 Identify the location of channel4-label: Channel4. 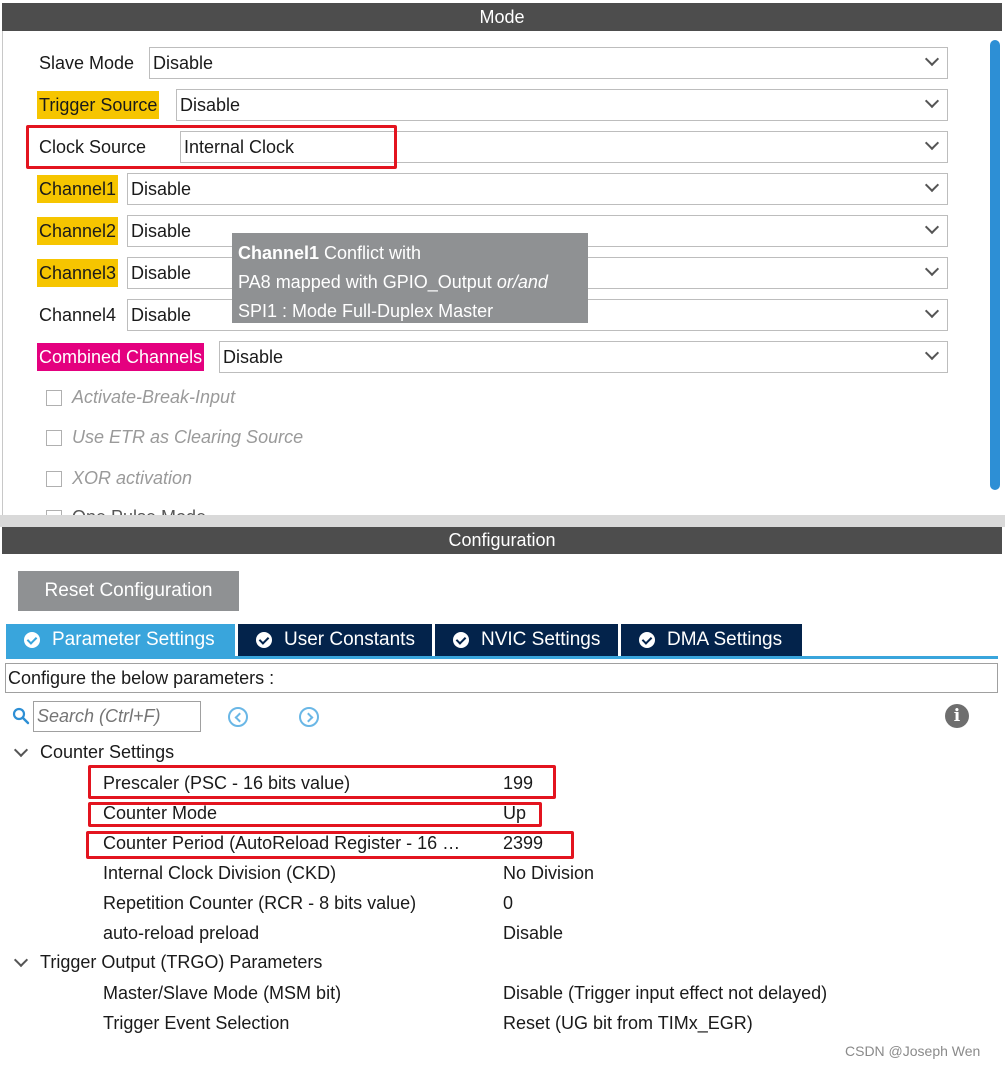
(78, 315).